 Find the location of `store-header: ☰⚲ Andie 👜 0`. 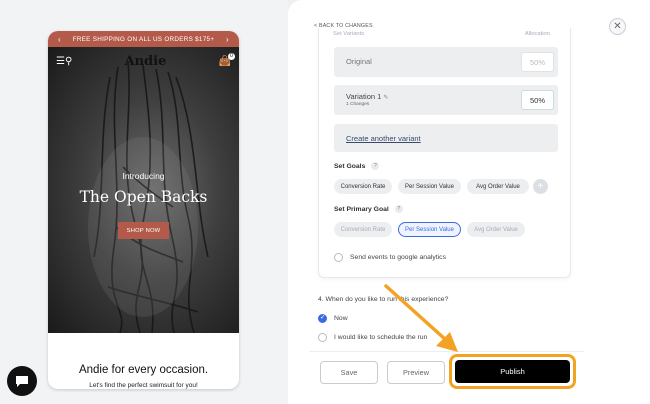

store-header: ☰⚲ Andie 👜 0 is located at coordinates (143, 61).